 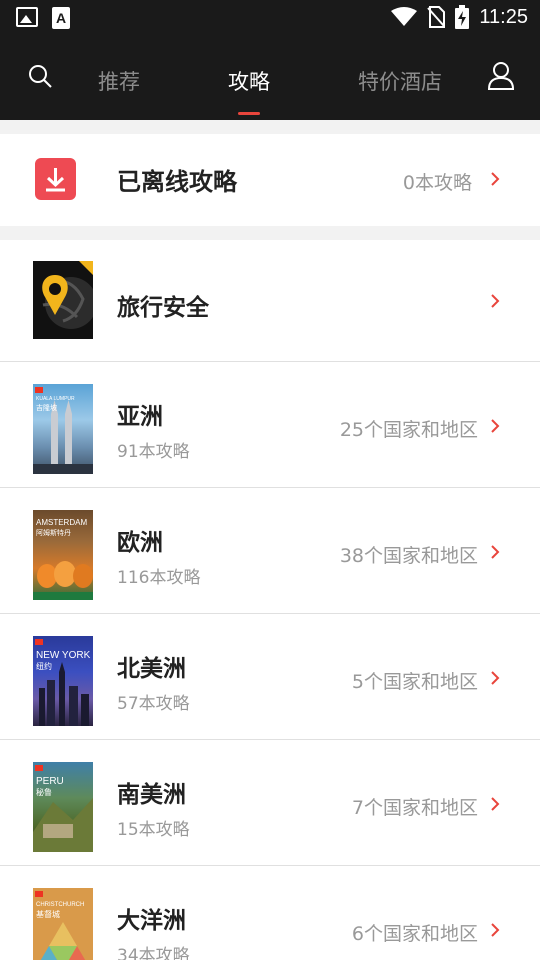 I want to click on south-america-cover-subcaption: 秘鲁, so click(x=44, y=792).